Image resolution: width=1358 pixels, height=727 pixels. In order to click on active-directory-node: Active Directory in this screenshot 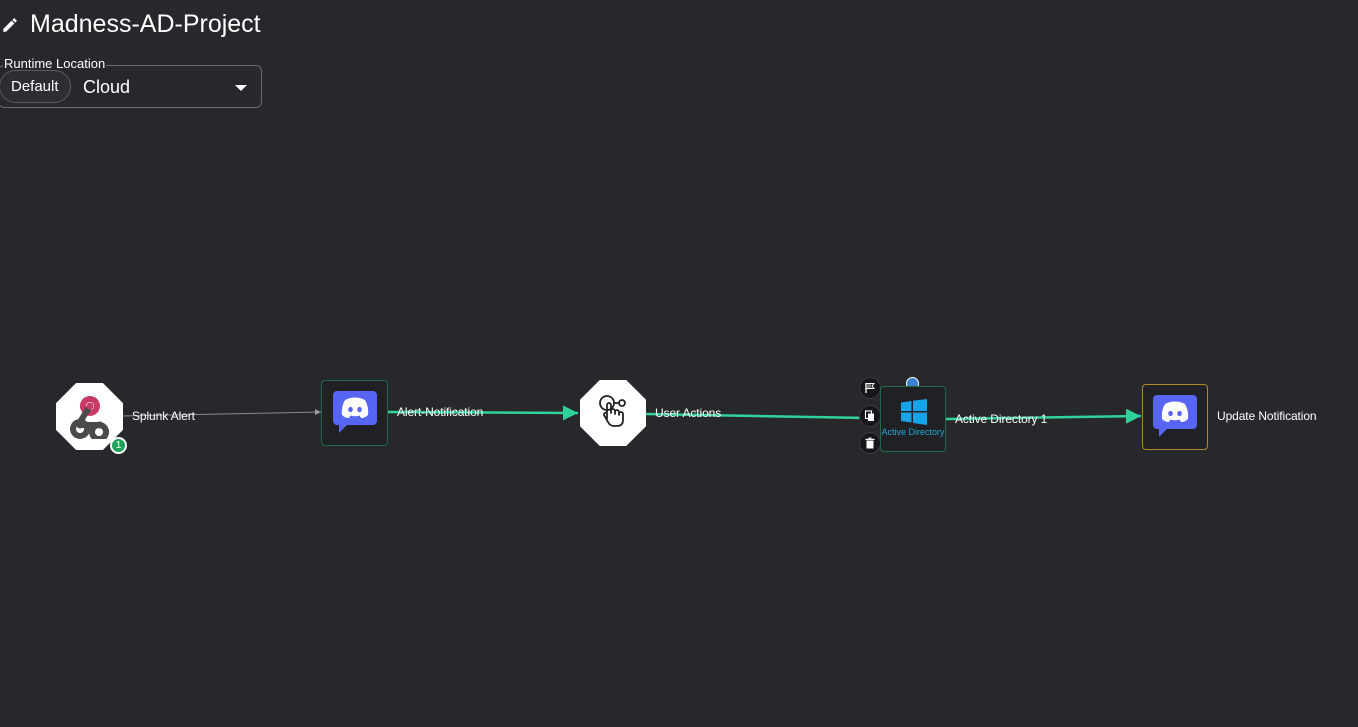, I will do `click(913, 419)`.